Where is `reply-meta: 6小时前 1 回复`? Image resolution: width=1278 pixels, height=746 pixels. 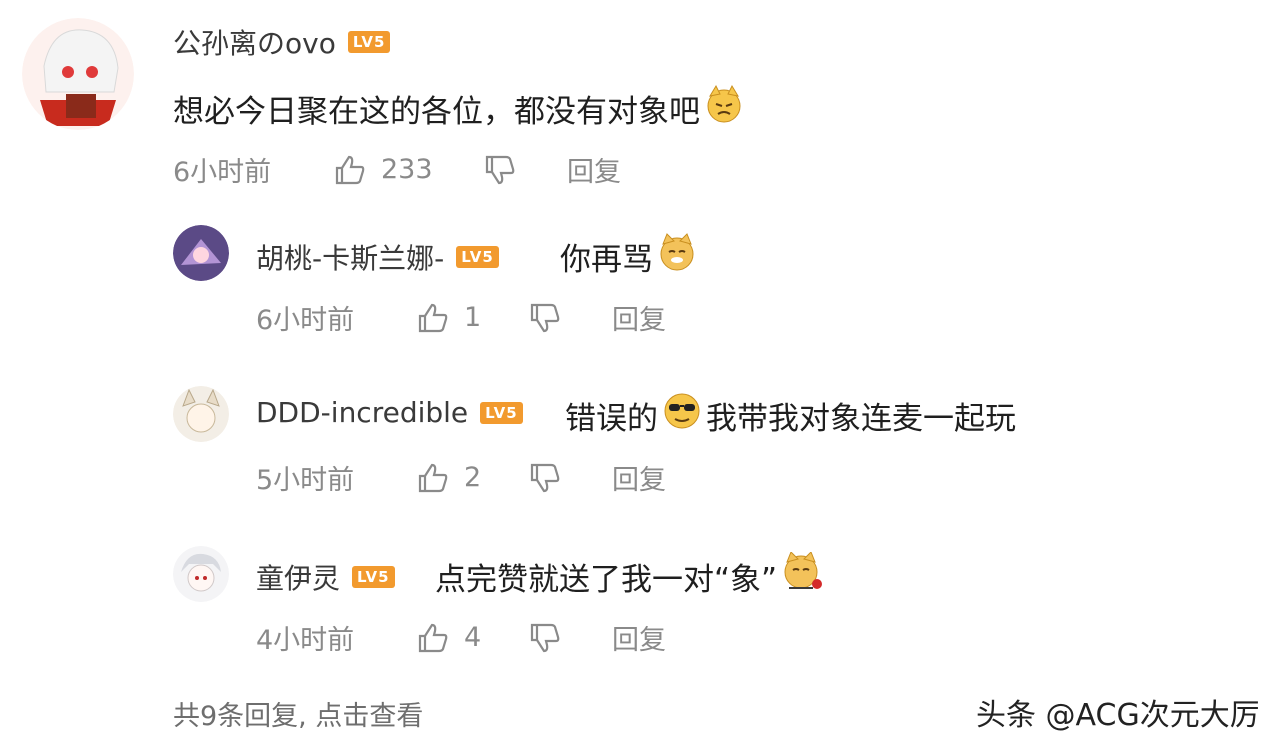 reply-meta: 6小时前 1 回复 is located at coordinates (461, 317).